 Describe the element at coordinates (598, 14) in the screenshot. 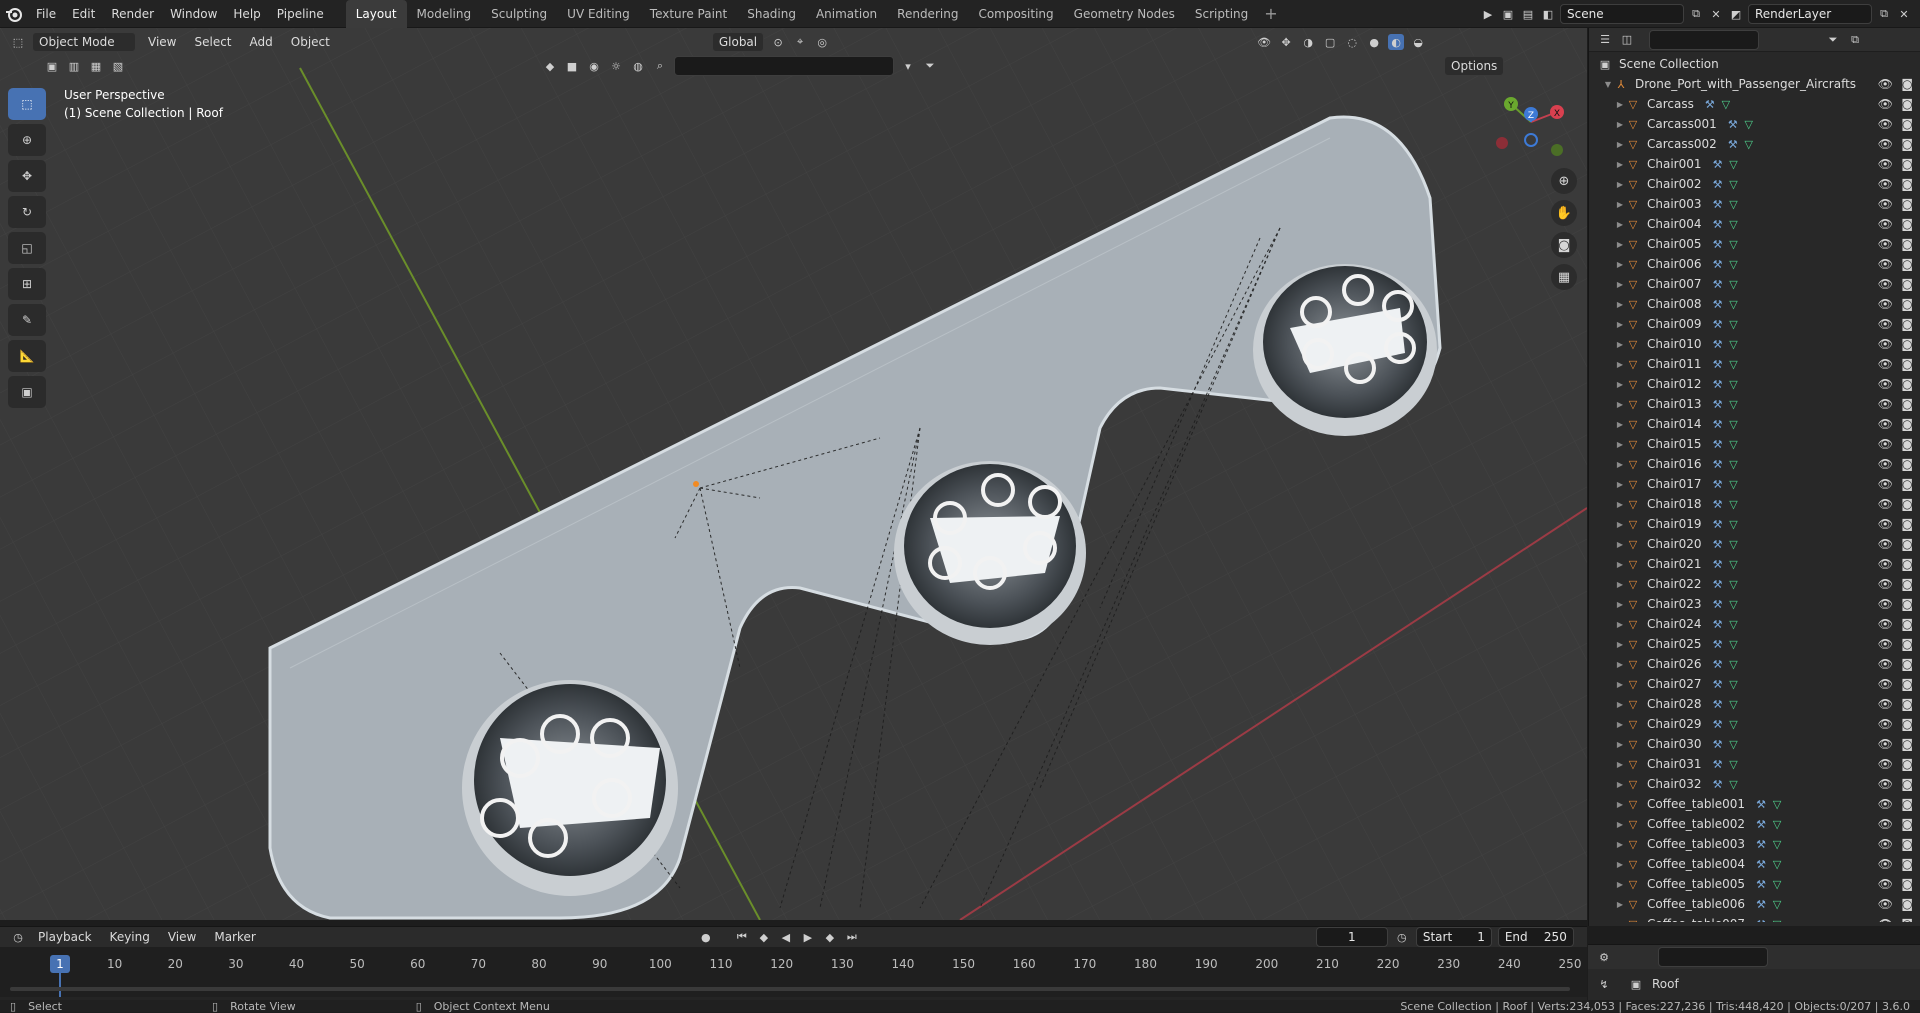

I see `tab-uv-editing: UV Editing` at that location.